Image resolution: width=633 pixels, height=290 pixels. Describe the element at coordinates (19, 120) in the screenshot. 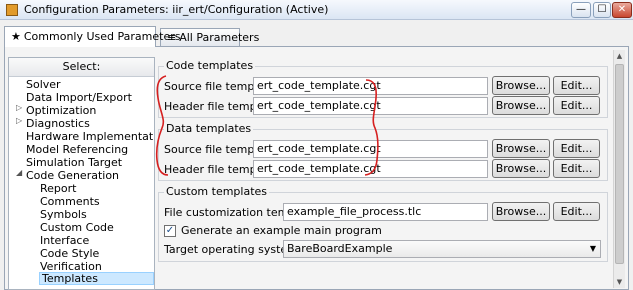

I see `expand-diagnostics-icon: ▷` at that location.